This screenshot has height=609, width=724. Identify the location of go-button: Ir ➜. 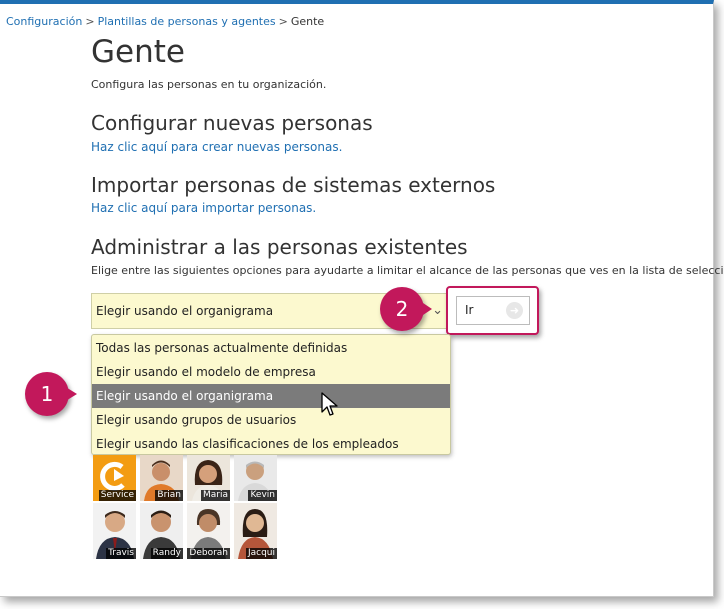
(493, 310).